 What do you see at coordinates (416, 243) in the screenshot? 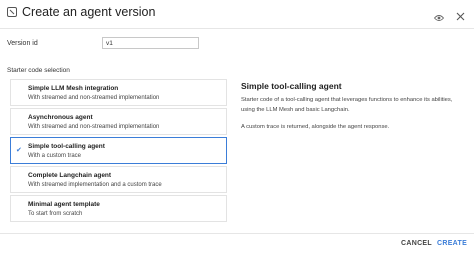
I see `cancel-button: CANCEL` at bounding box center [416, 243].